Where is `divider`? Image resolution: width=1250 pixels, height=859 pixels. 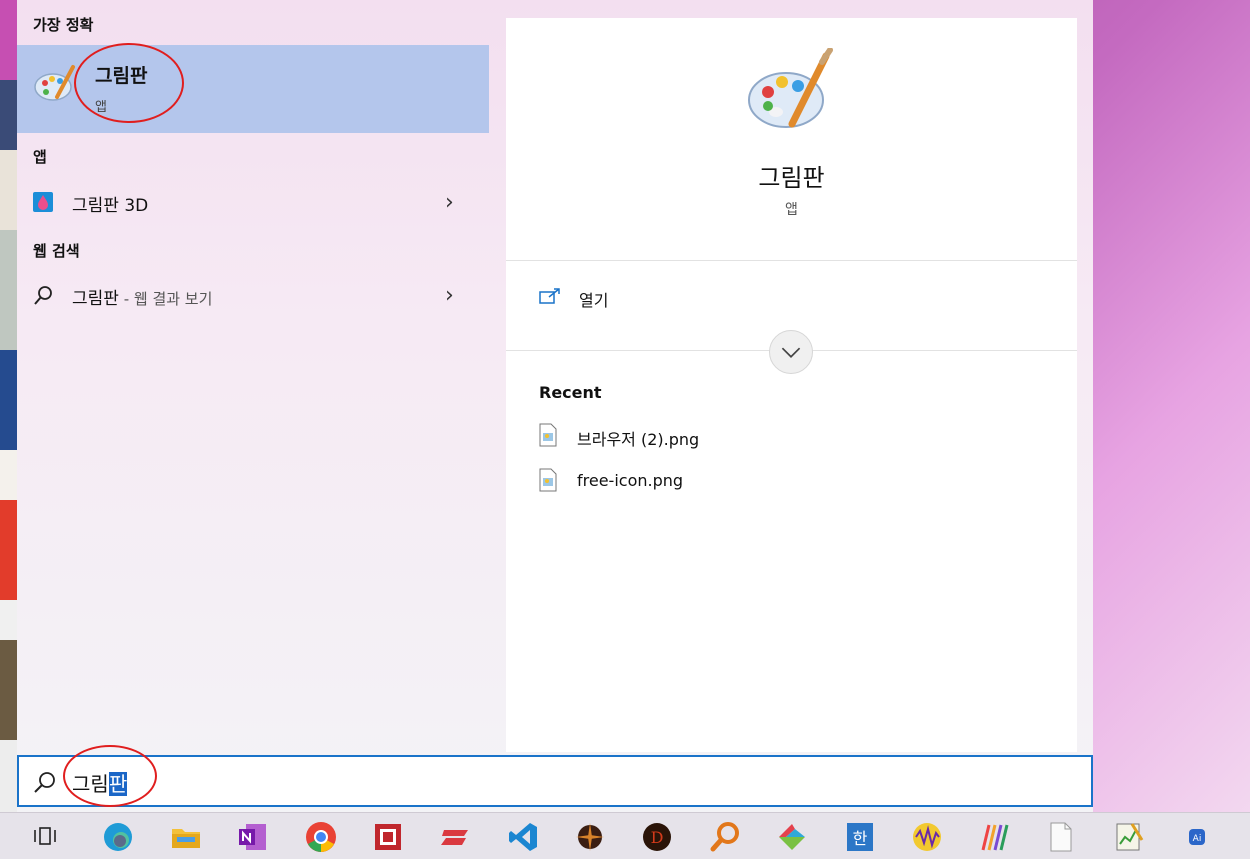 divider is located at coordinates (791, 260).